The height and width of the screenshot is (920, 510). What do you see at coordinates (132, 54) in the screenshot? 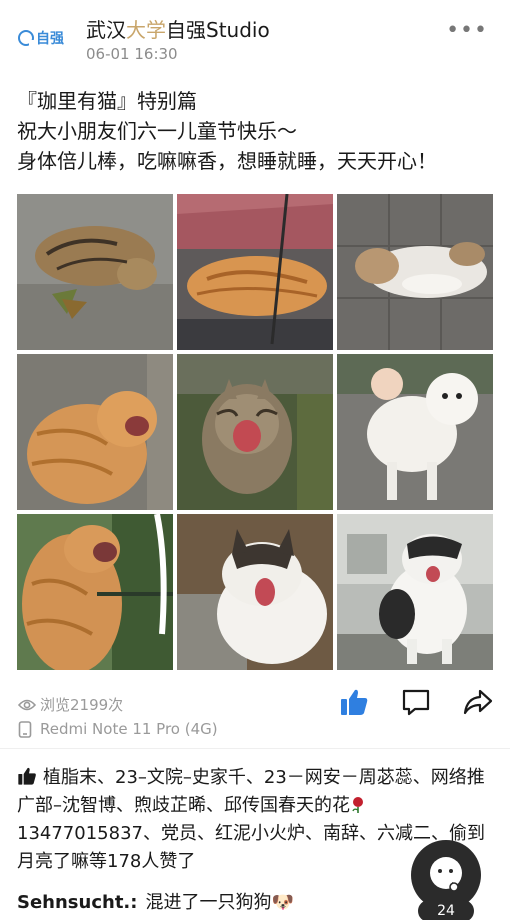
I see `post-timestamp: 06-01 16:30` at bounding box center [132, 54].